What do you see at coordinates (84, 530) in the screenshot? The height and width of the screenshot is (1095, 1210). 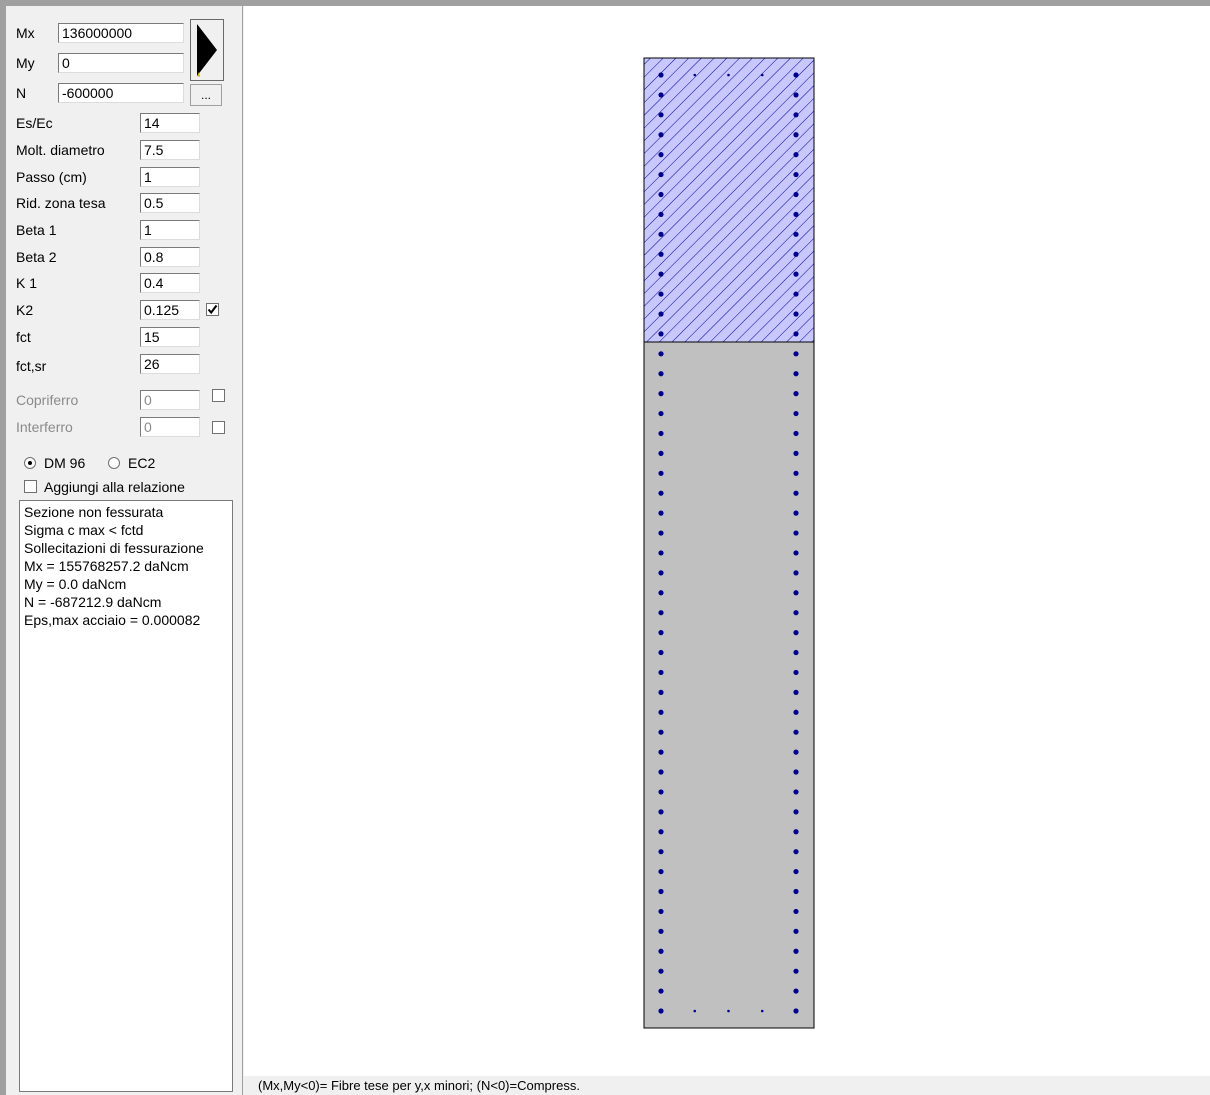 I see `result-line: Sigma c max < fctd` at bounding box center [84, 530].